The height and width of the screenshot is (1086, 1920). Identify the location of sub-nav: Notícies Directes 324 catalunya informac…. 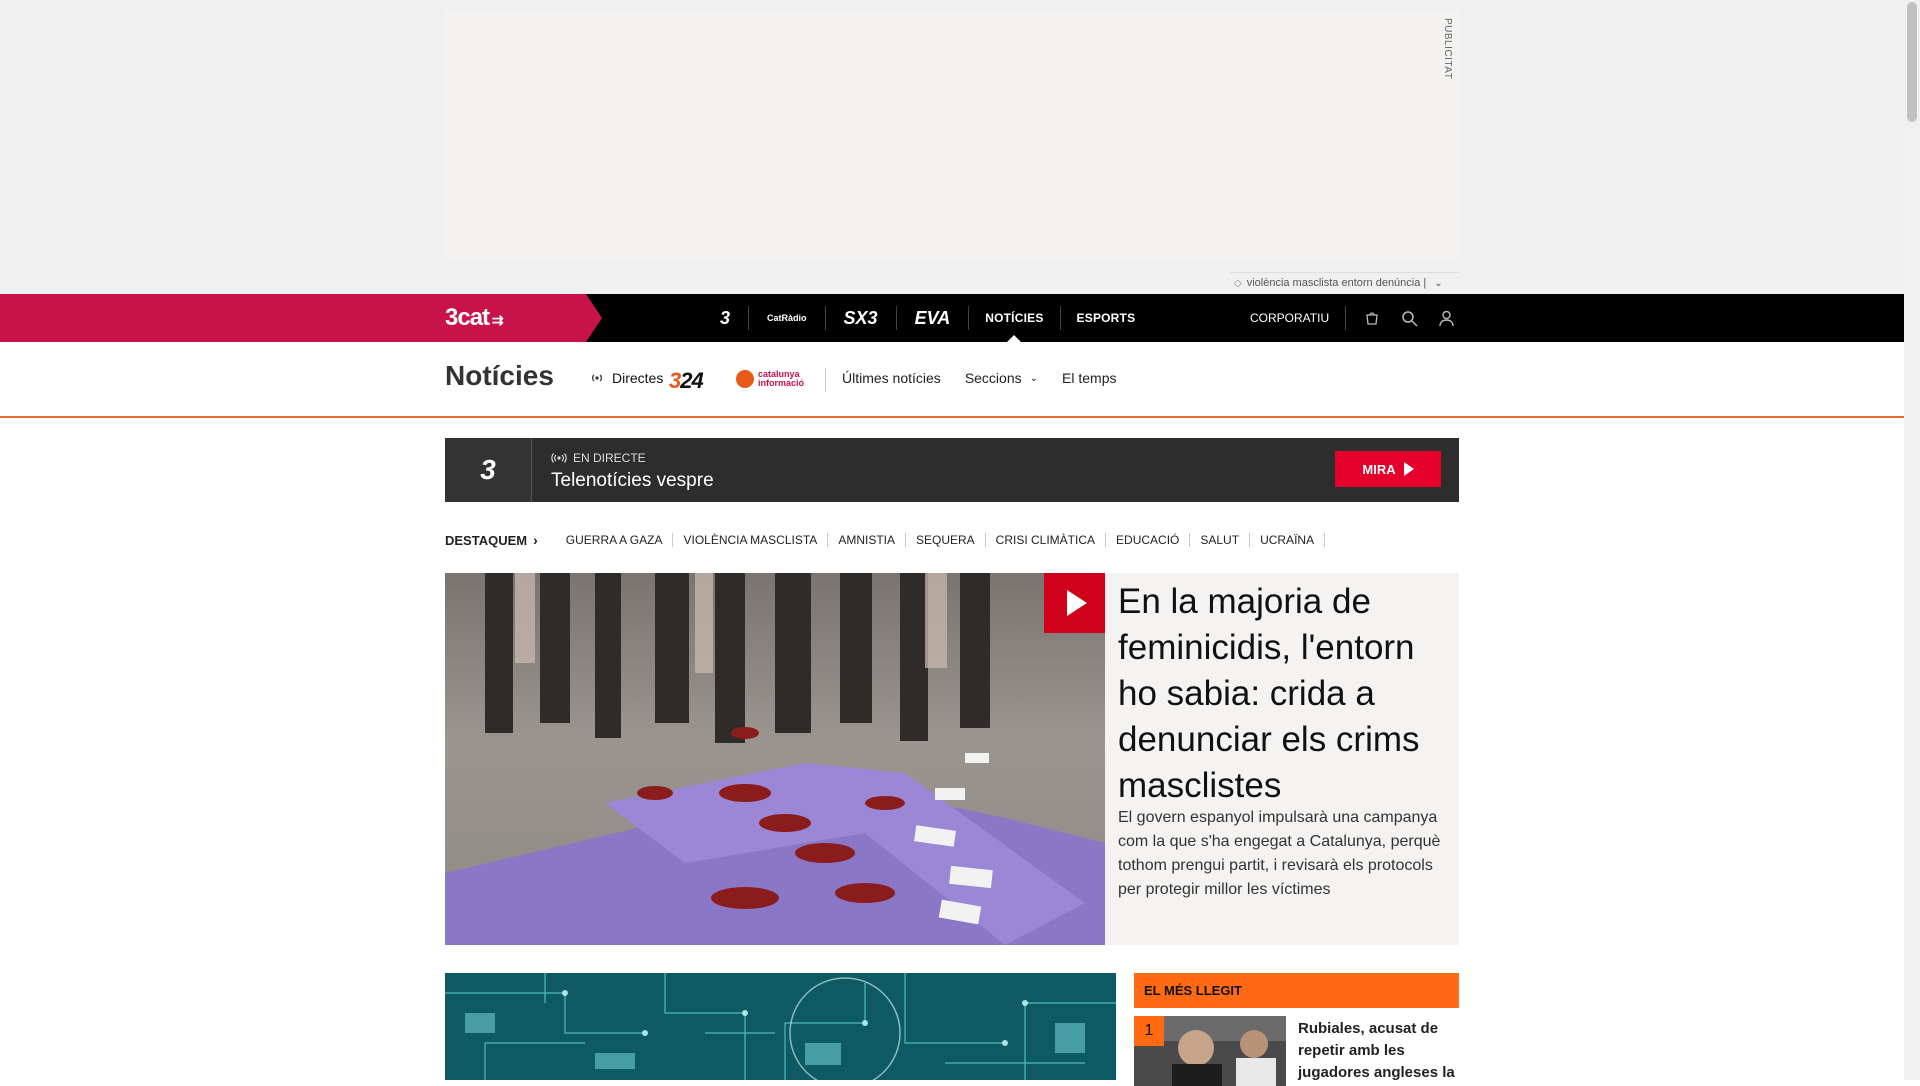
(952, 380).